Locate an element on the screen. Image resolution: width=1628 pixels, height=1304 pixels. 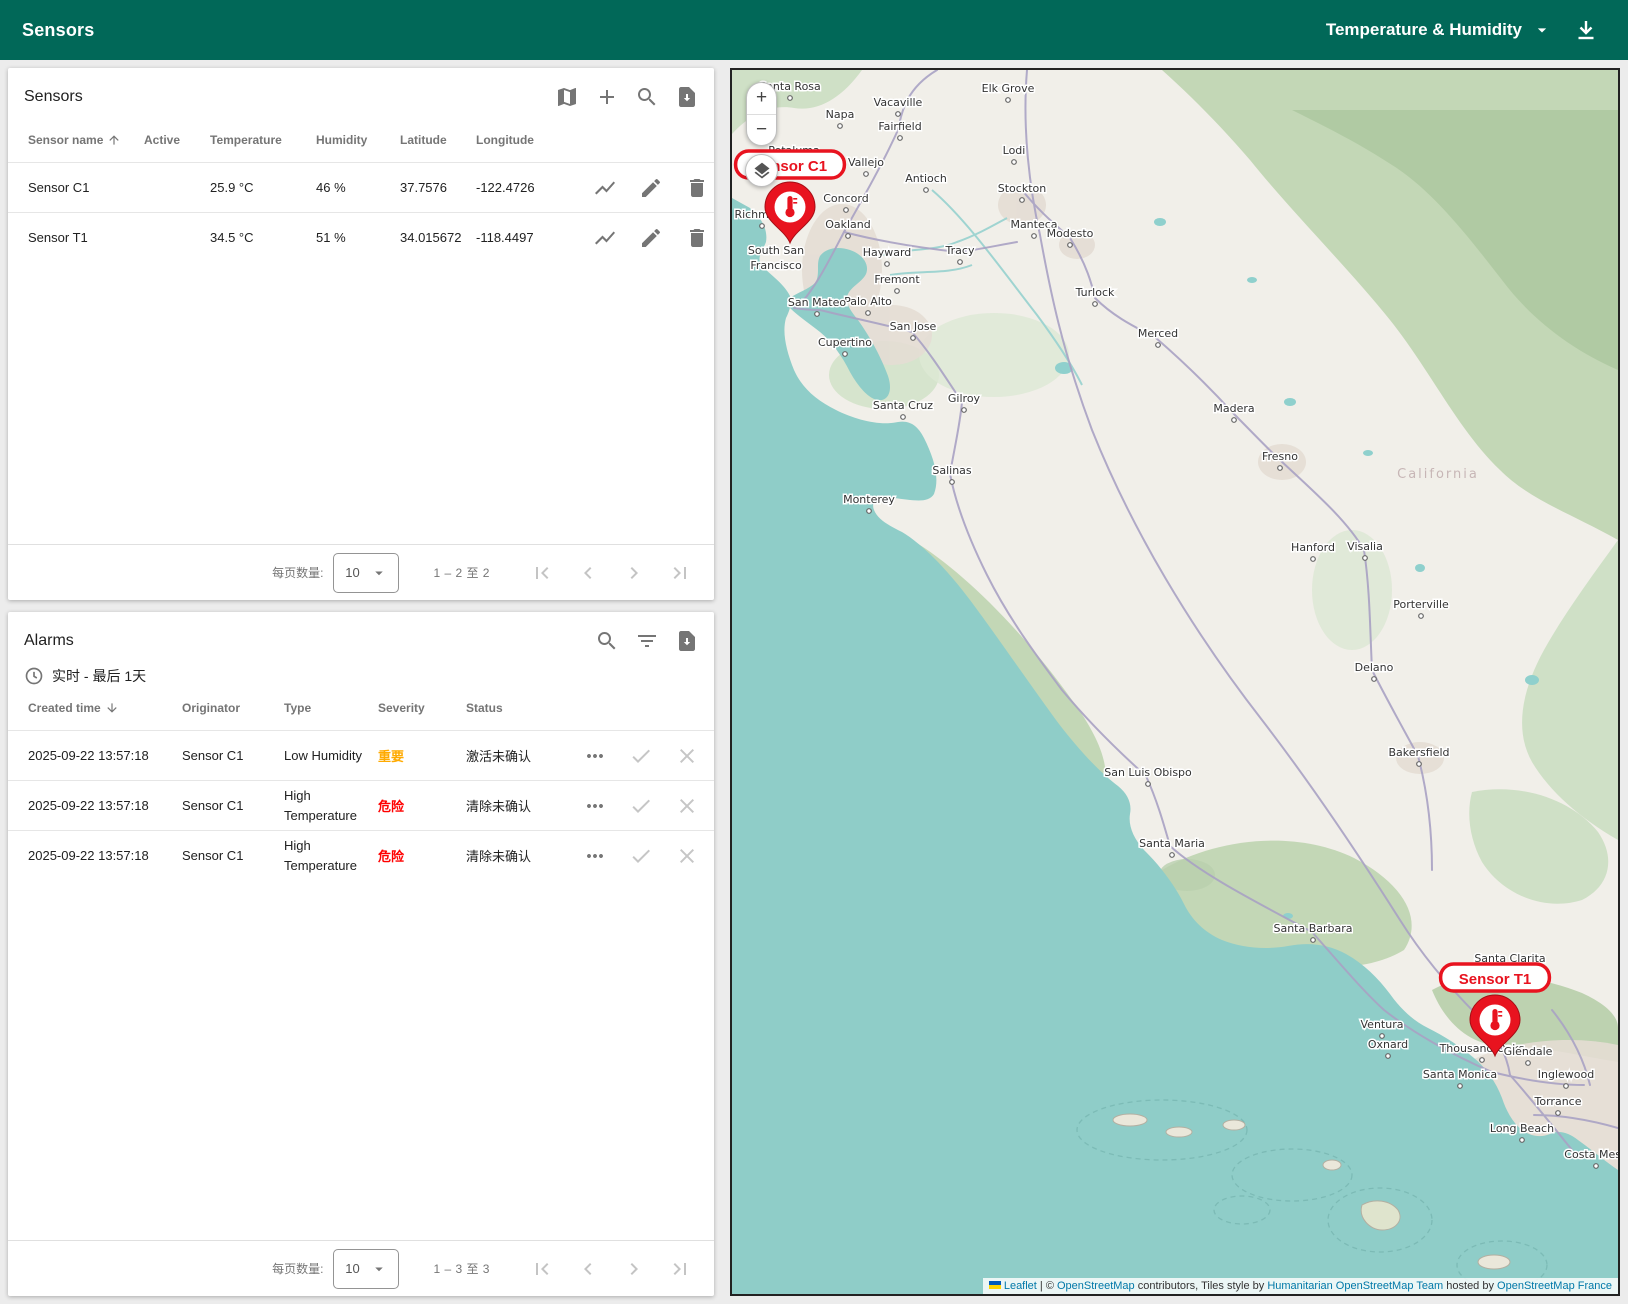
search-sensors-button is located at coordinates (647, 97).